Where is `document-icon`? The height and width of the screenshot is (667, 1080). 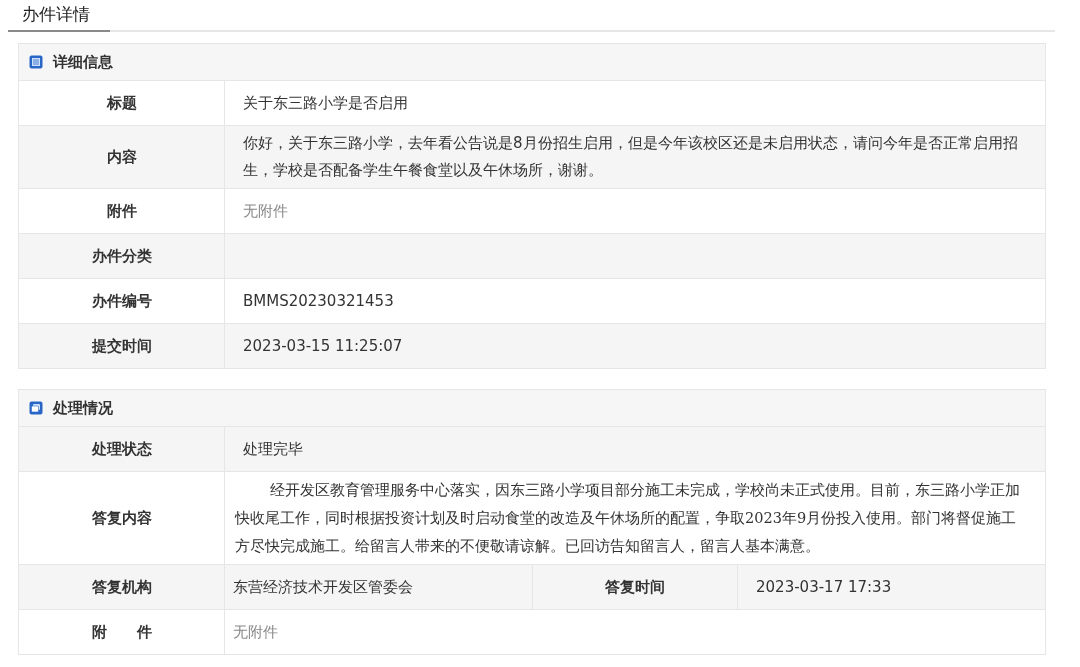
document-icon is located at coordinates (36, 62).